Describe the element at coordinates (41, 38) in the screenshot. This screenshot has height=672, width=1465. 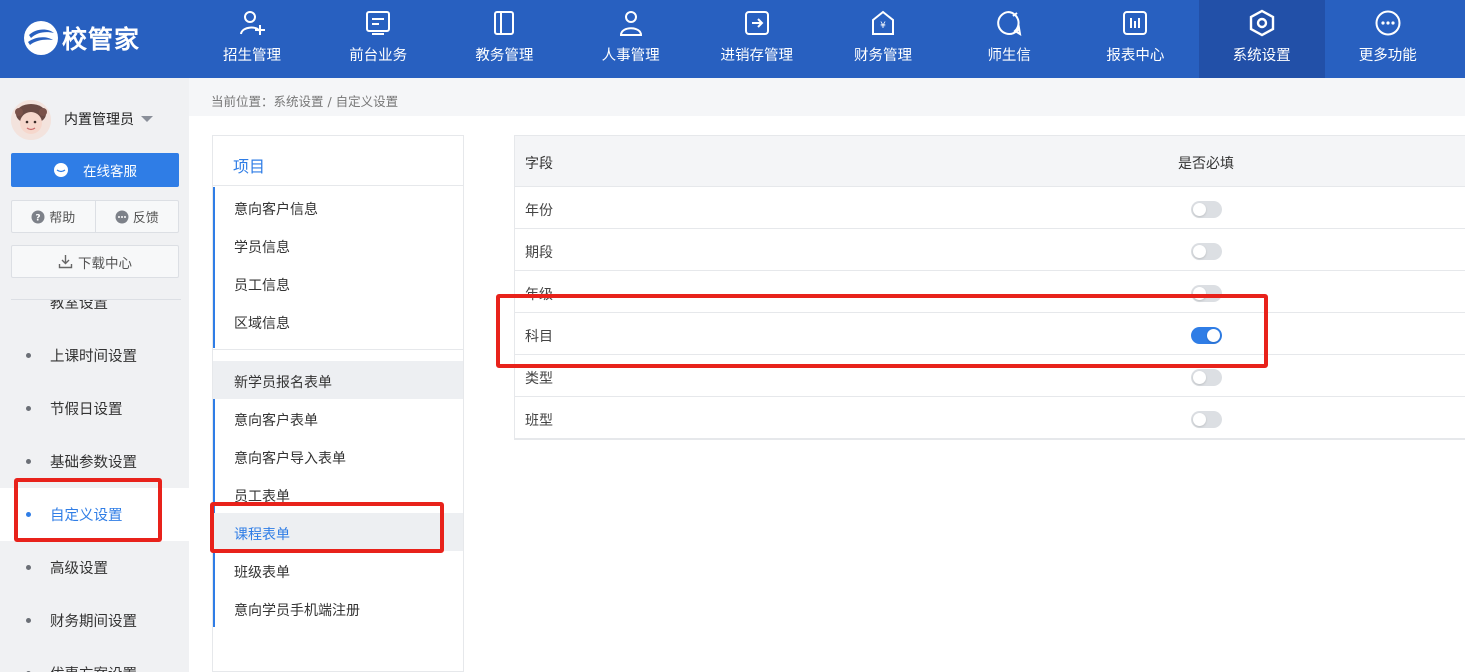
I see `brand-logo-icon` at that location.